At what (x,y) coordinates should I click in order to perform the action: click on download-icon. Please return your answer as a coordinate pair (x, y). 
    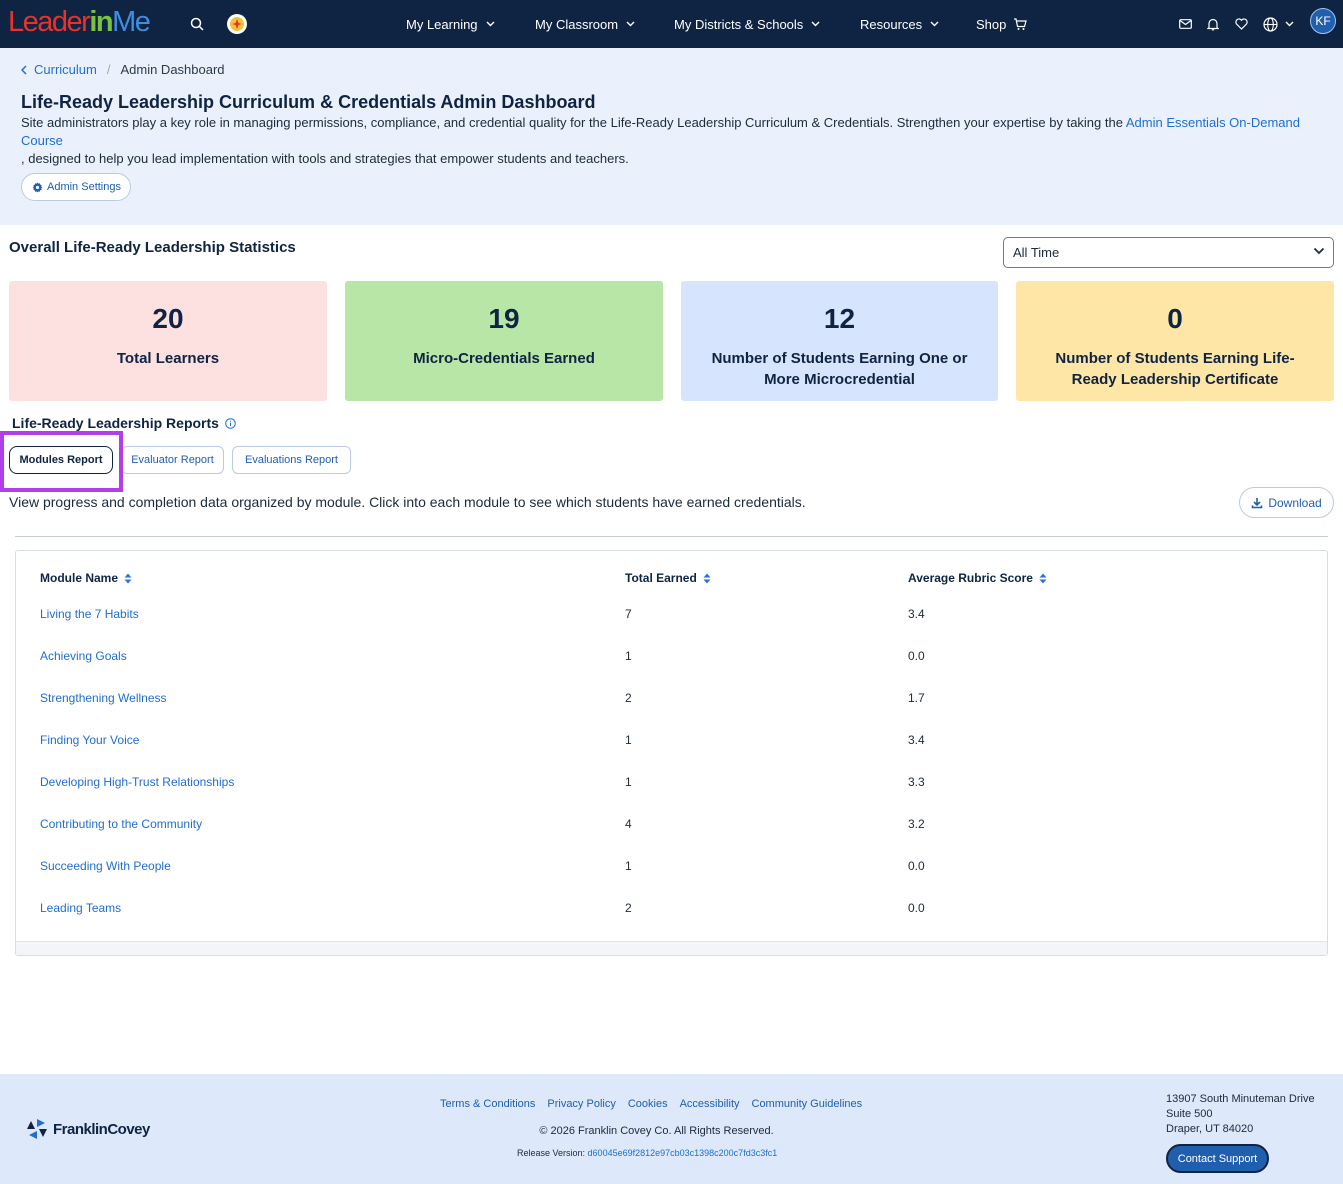
    Looking at the image, I should click on (1257, 502).